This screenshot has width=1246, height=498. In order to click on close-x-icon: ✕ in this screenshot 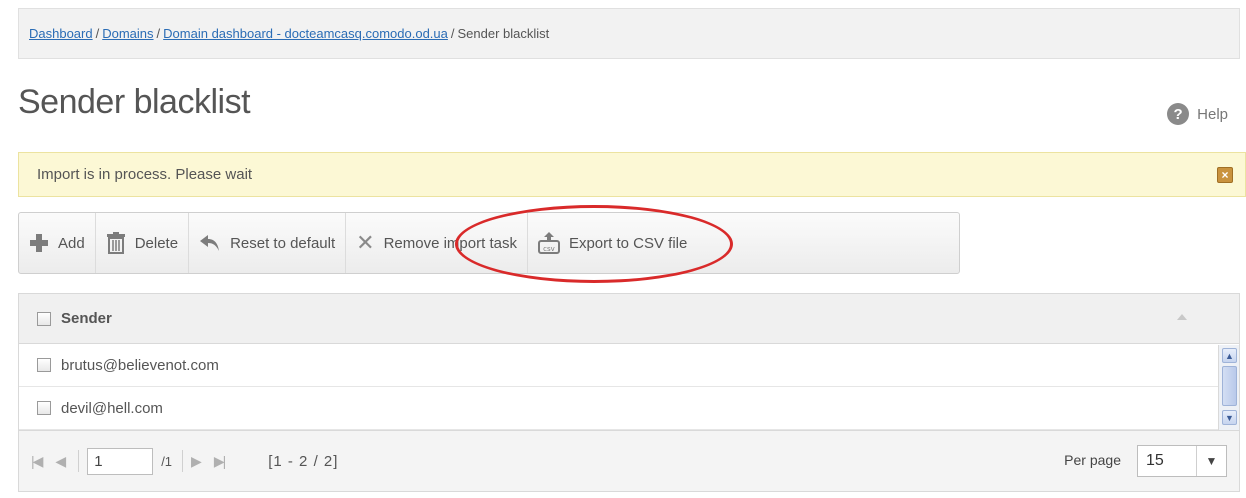, I will do `click(365, 242)`.